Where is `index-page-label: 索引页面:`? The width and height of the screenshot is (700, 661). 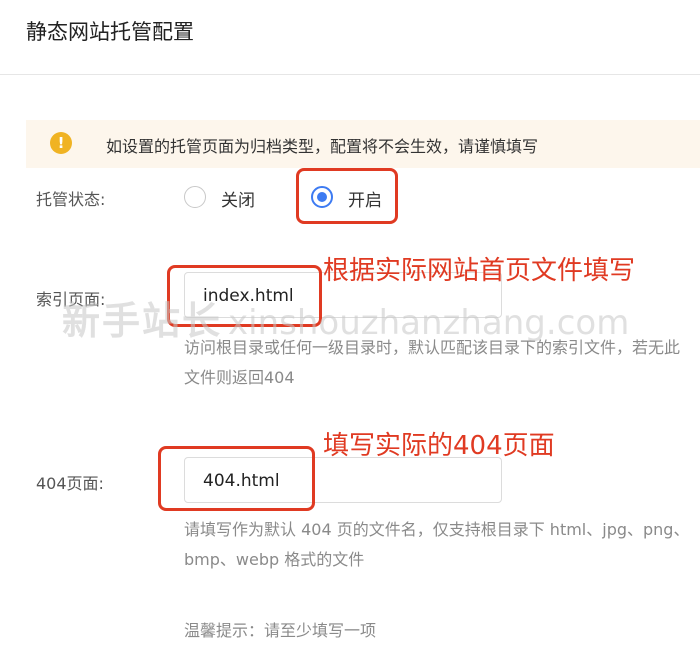 index-page-label: 索引页面: is located at coordinates (71, 299).